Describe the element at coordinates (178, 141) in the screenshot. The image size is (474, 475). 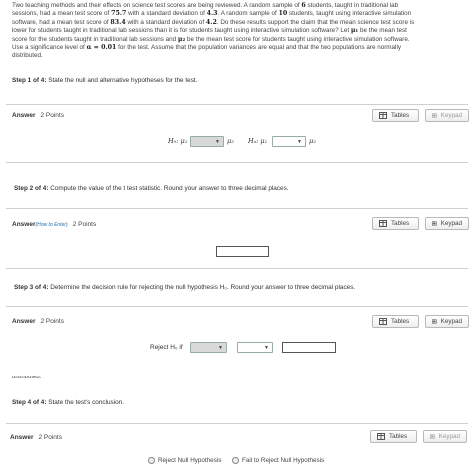
I see `null-hypothesis-label: H₀: μ₁` at that location.